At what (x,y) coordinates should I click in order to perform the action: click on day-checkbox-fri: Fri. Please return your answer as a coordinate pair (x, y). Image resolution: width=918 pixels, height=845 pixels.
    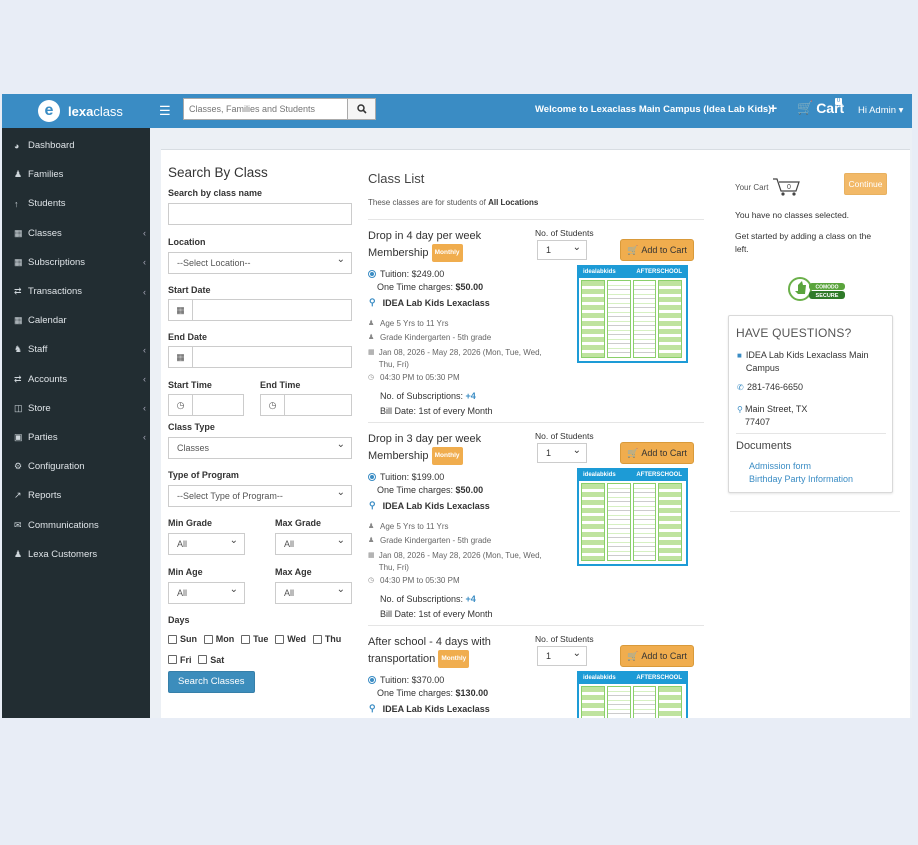
    Looking at the image, I should click on (180, 660).